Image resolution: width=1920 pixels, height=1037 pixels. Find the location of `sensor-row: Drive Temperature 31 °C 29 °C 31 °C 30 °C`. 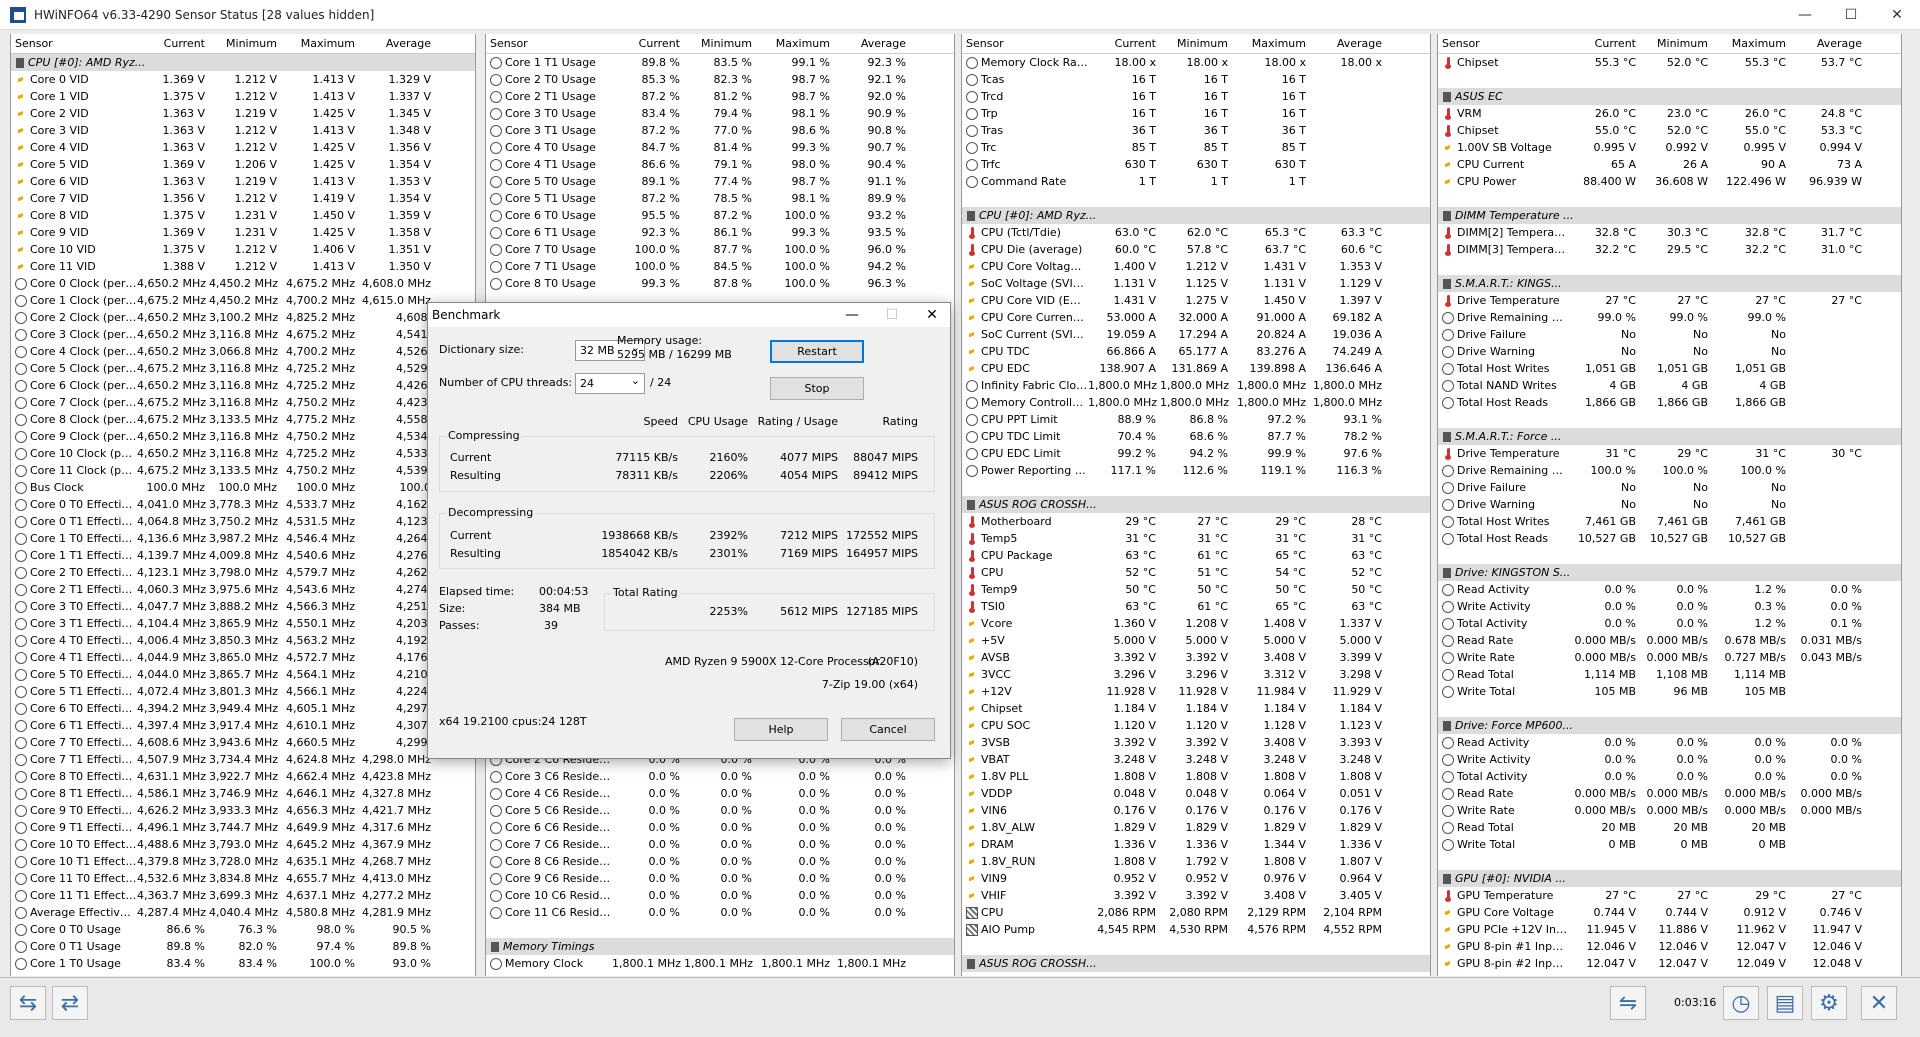

sensor-row: Drive Temperature 31 °C 29 °C 31 °C 30 °C is located at coordinates (1669, 453).